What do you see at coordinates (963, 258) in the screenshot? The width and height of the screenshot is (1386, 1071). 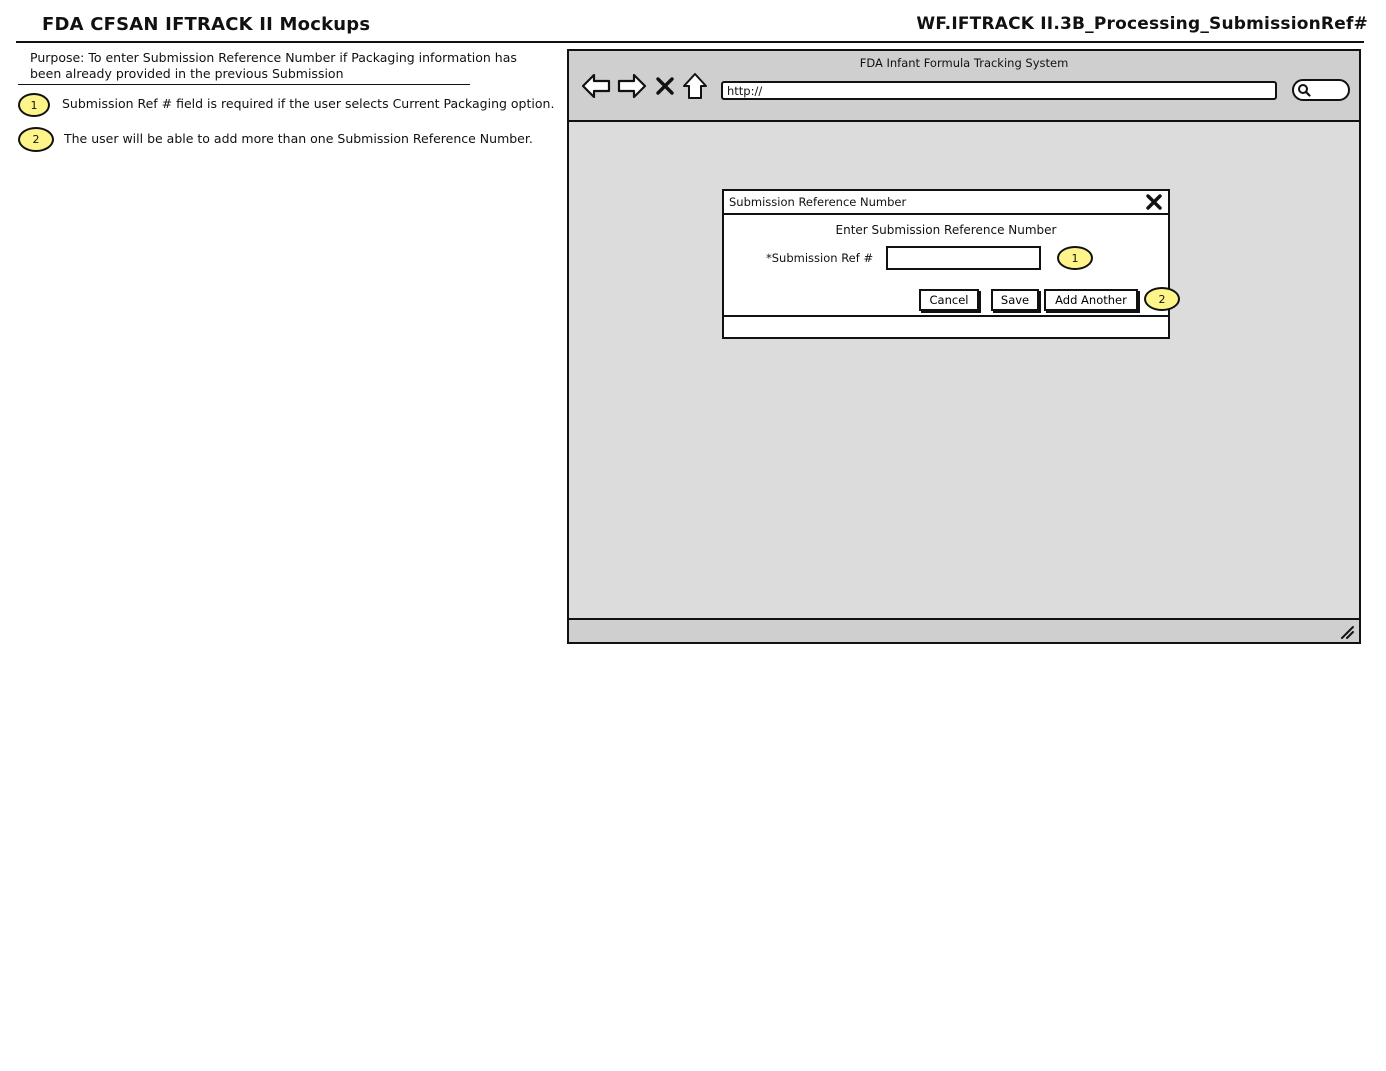 I see `submission-ref-input` at bounding box center [963, 258].